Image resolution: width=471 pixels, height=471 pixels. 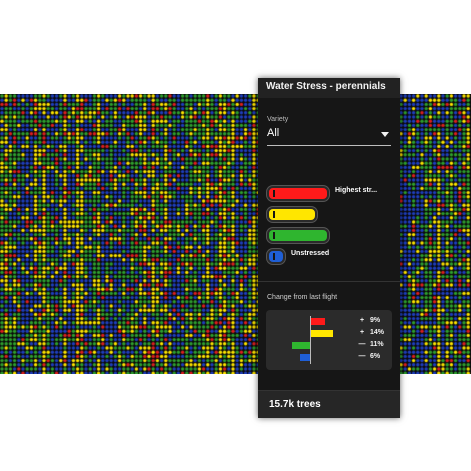 I want to click on variety-label: Variety, so click(x=278, y=119).